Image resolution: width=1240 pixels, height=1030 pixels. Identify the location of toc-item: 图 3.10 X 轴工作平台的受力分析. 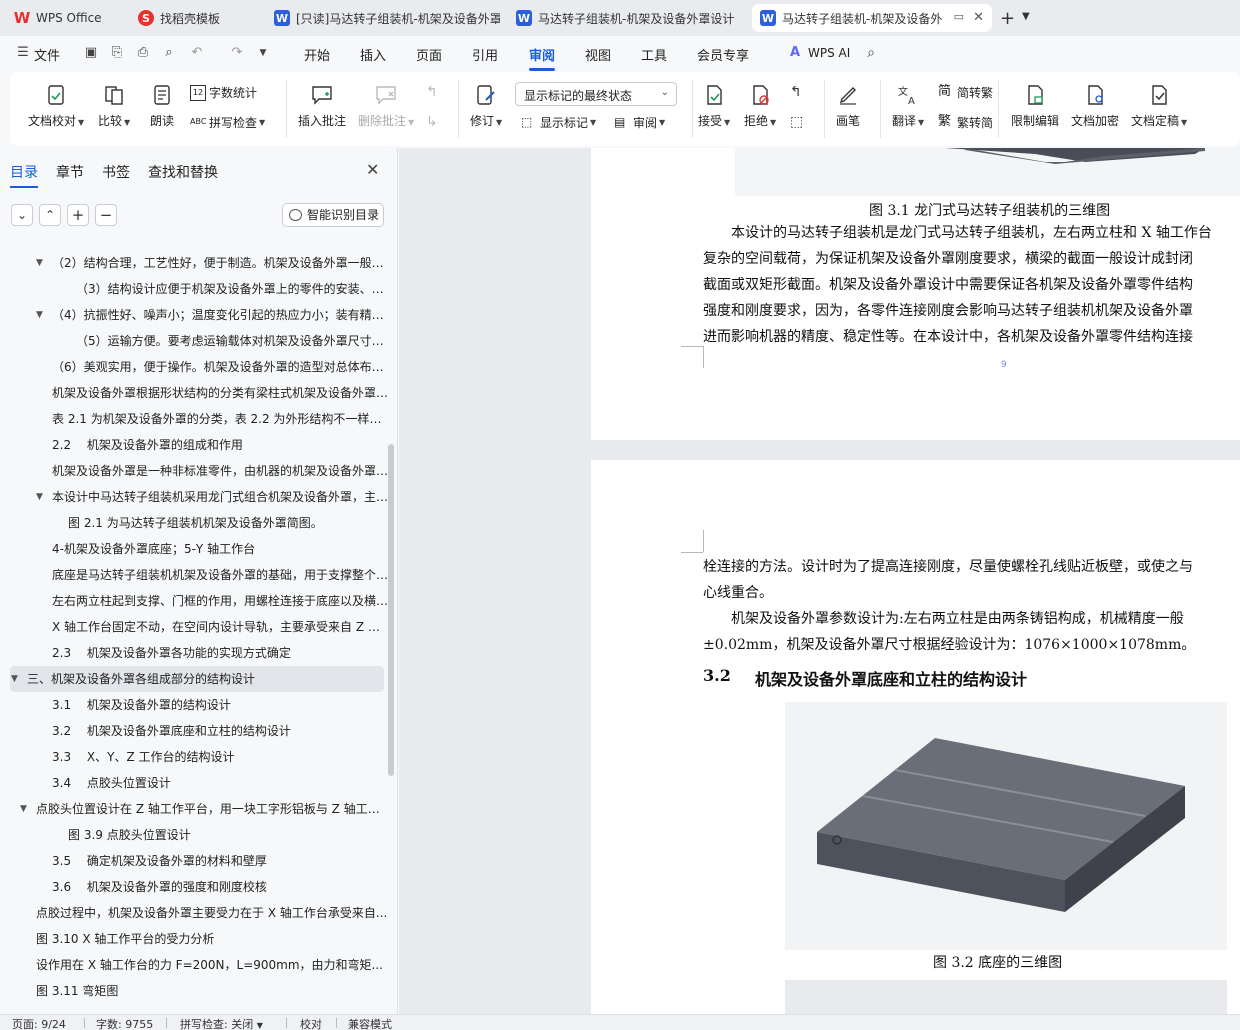
(195, 939).